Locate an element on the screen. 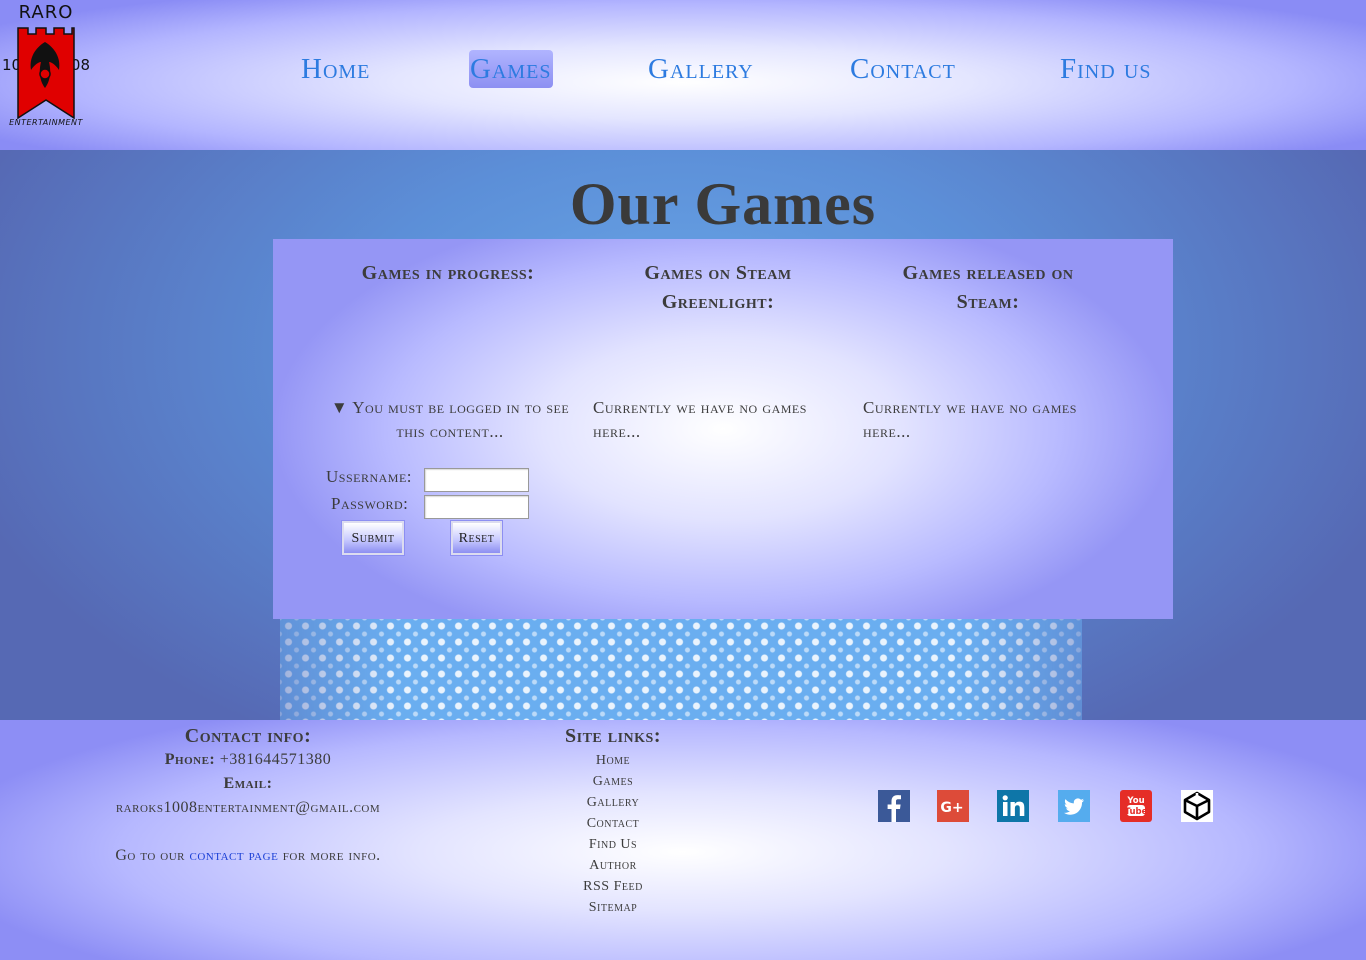  submit-button: Submit is located at coordinates (373, 538).